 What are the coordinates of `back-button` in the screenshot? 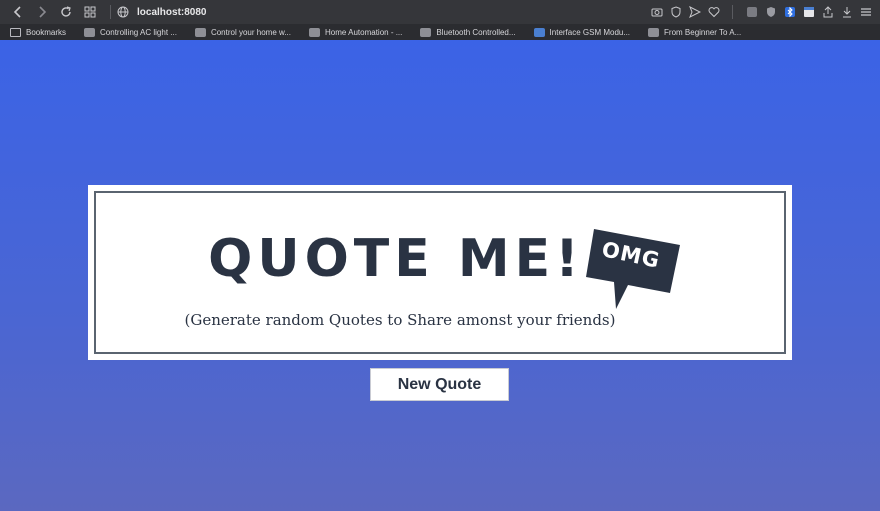 It's located at (18, 12).